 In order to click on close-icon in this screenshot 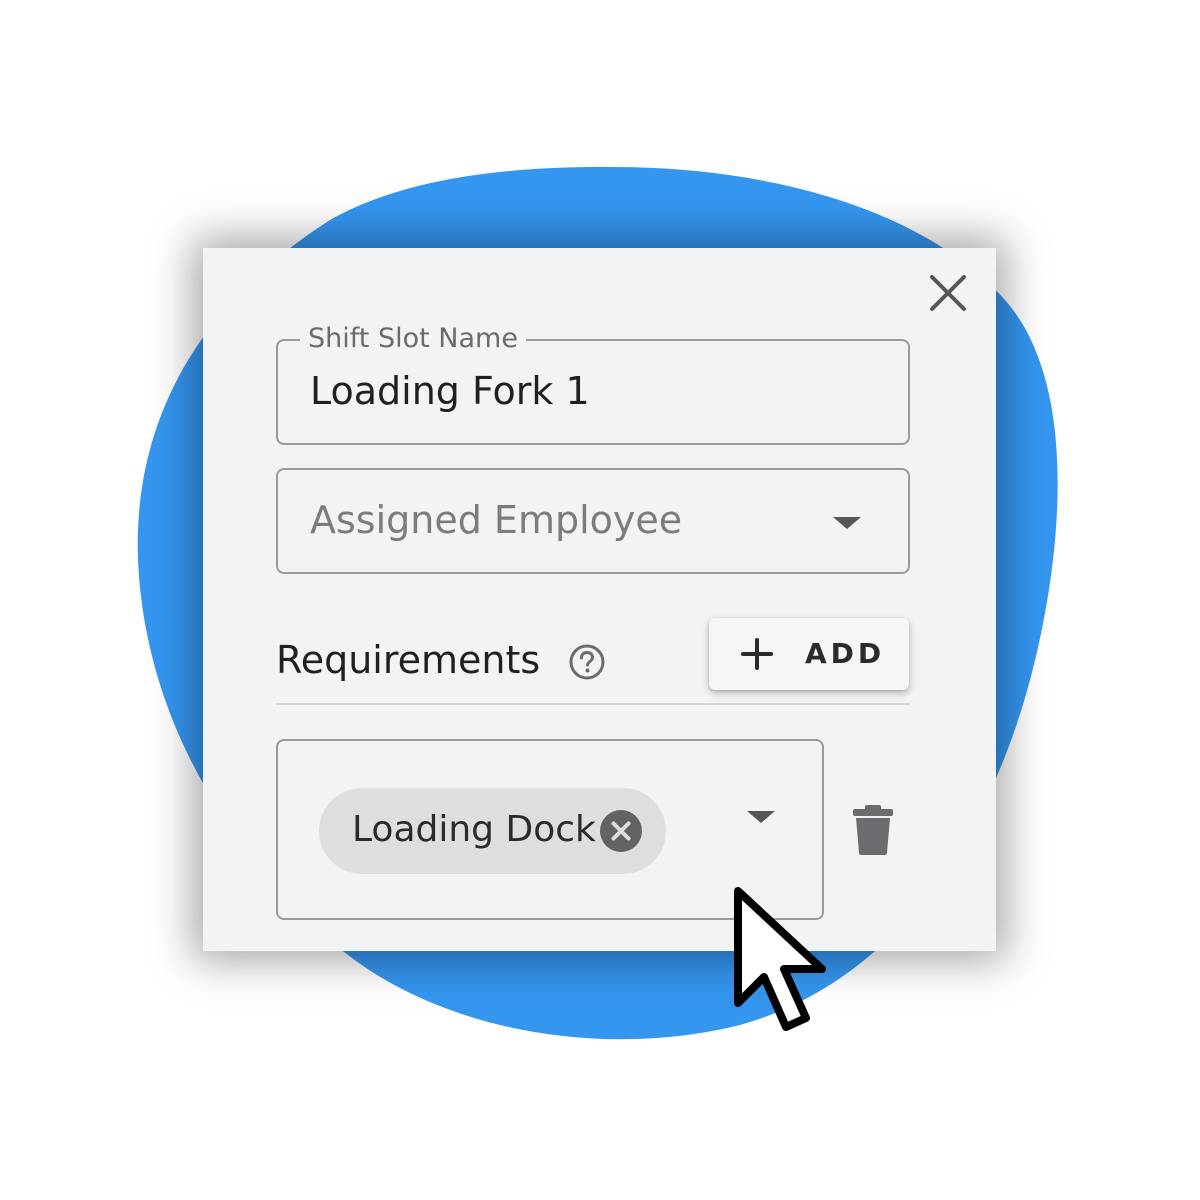, I will do `click(948, 293)`.